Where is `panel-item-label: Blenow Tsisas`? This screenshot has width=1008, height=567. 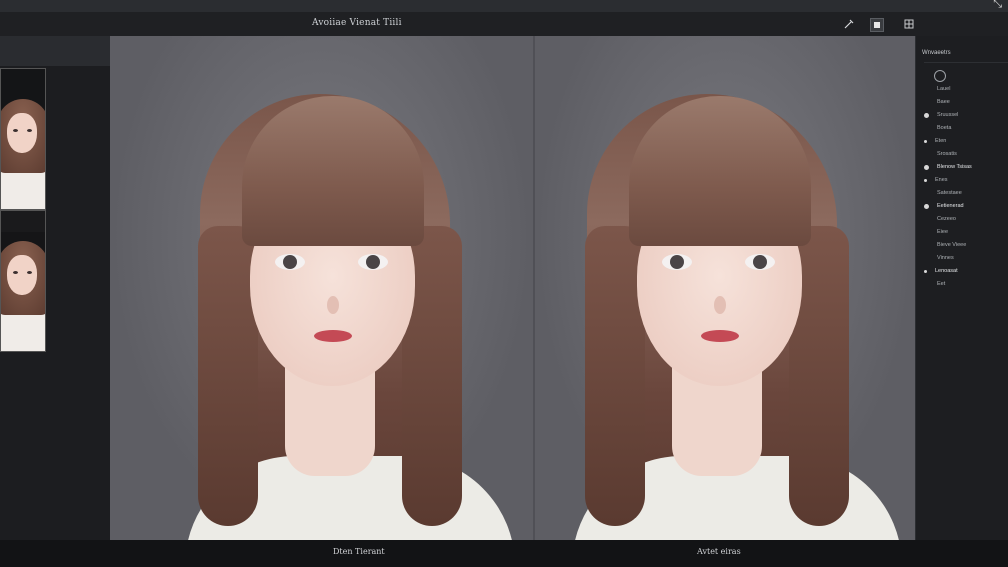
panel-item-label: Blenow Tsisas is located at coordinates (954, 167).